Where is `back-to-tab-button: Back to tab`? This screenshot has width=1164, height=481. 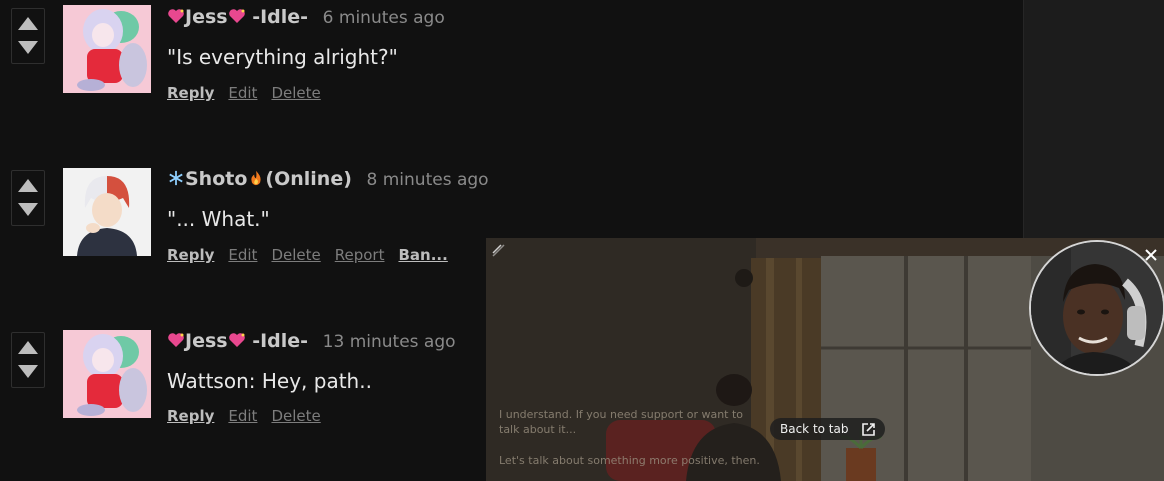
back-to-tab-button: Back to tab is located at coordinates (827, 429).